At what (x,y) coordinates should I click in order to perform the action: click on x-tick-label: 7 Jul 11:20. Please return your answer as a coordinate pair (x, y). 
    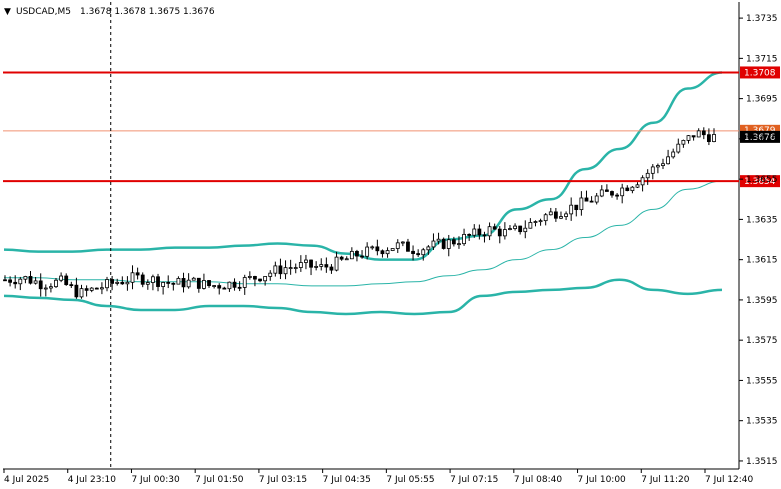
    Looking at the image, I should click on (665, 480).